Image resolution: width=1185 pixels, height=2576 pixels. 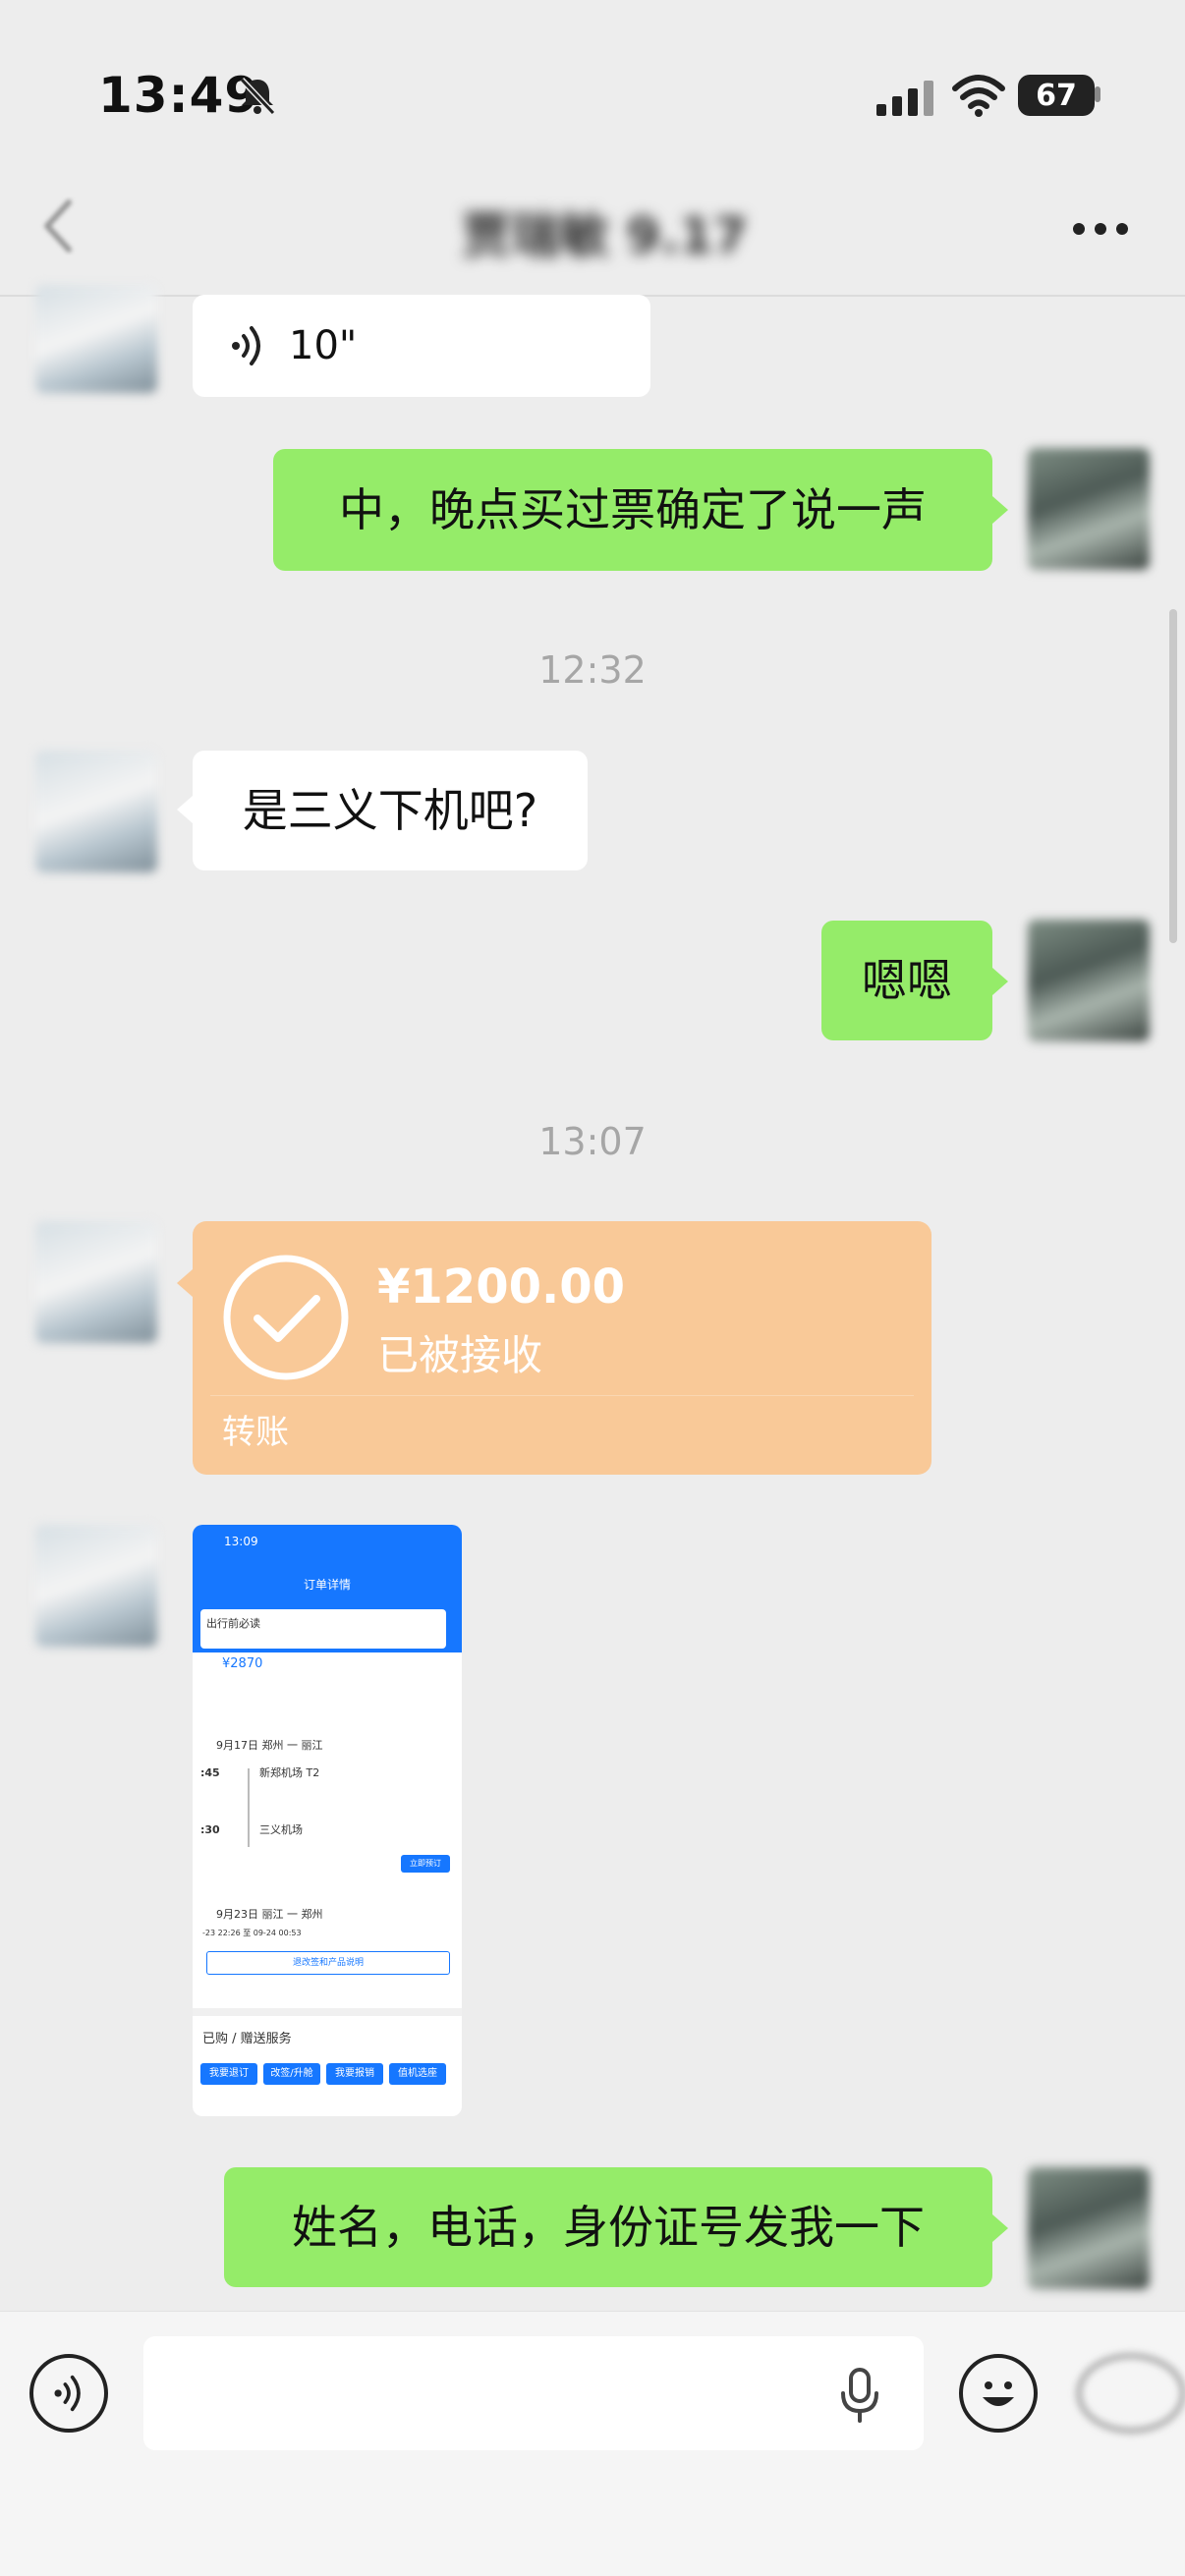 I want to click on microphone-icon, so click(x=860, y=2395).